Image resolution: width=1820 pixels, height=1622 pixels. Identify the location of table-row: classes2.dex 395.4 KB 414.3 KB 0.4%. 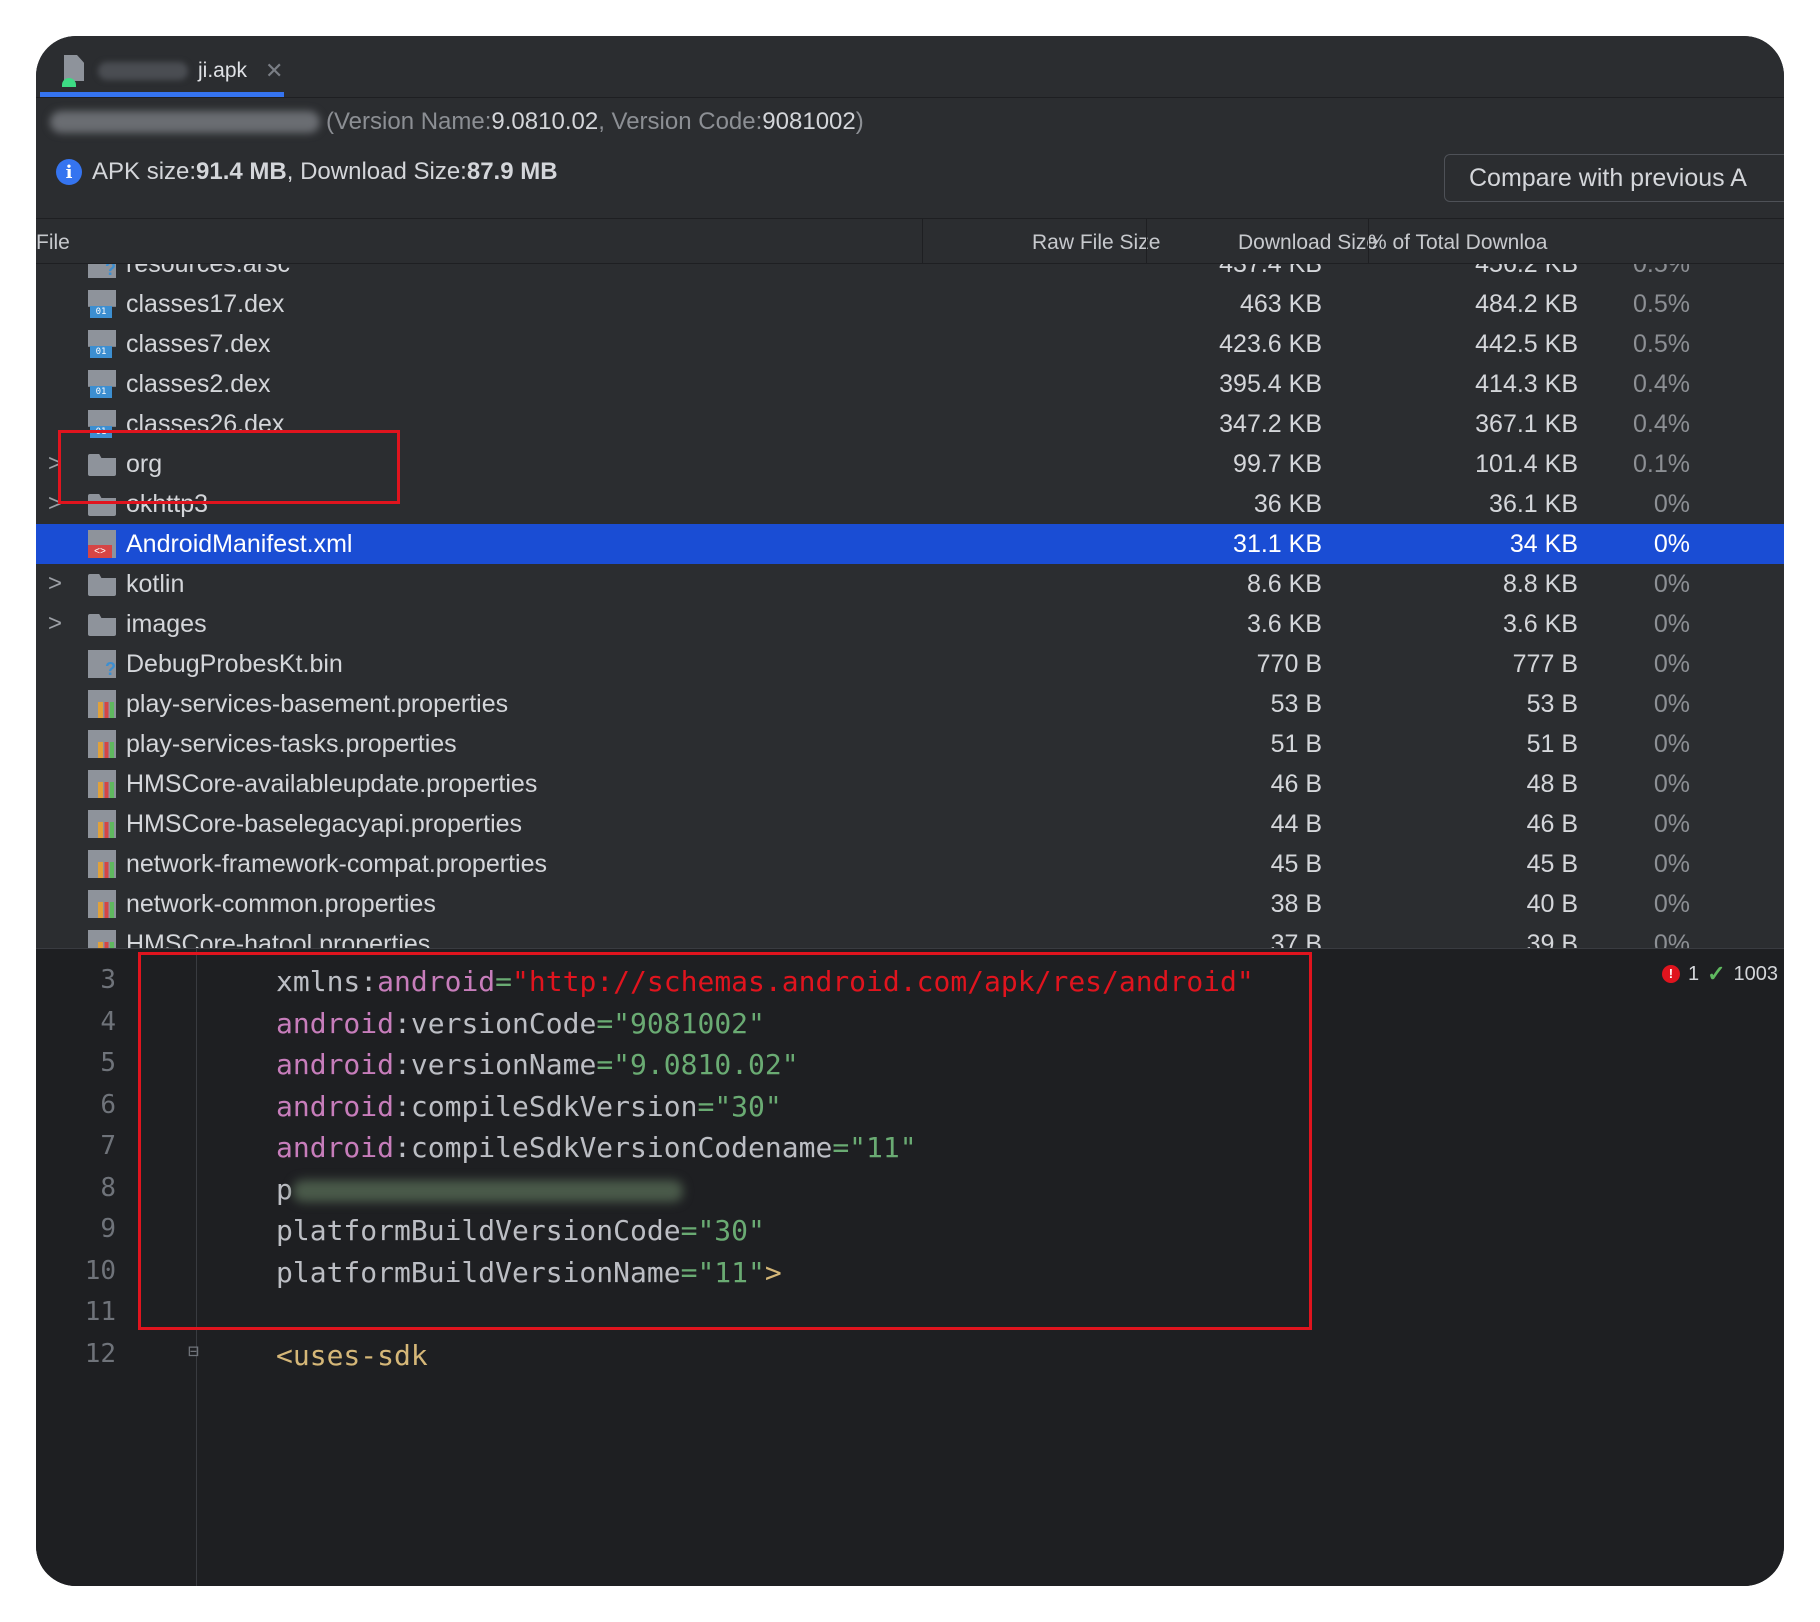
(910, 384).